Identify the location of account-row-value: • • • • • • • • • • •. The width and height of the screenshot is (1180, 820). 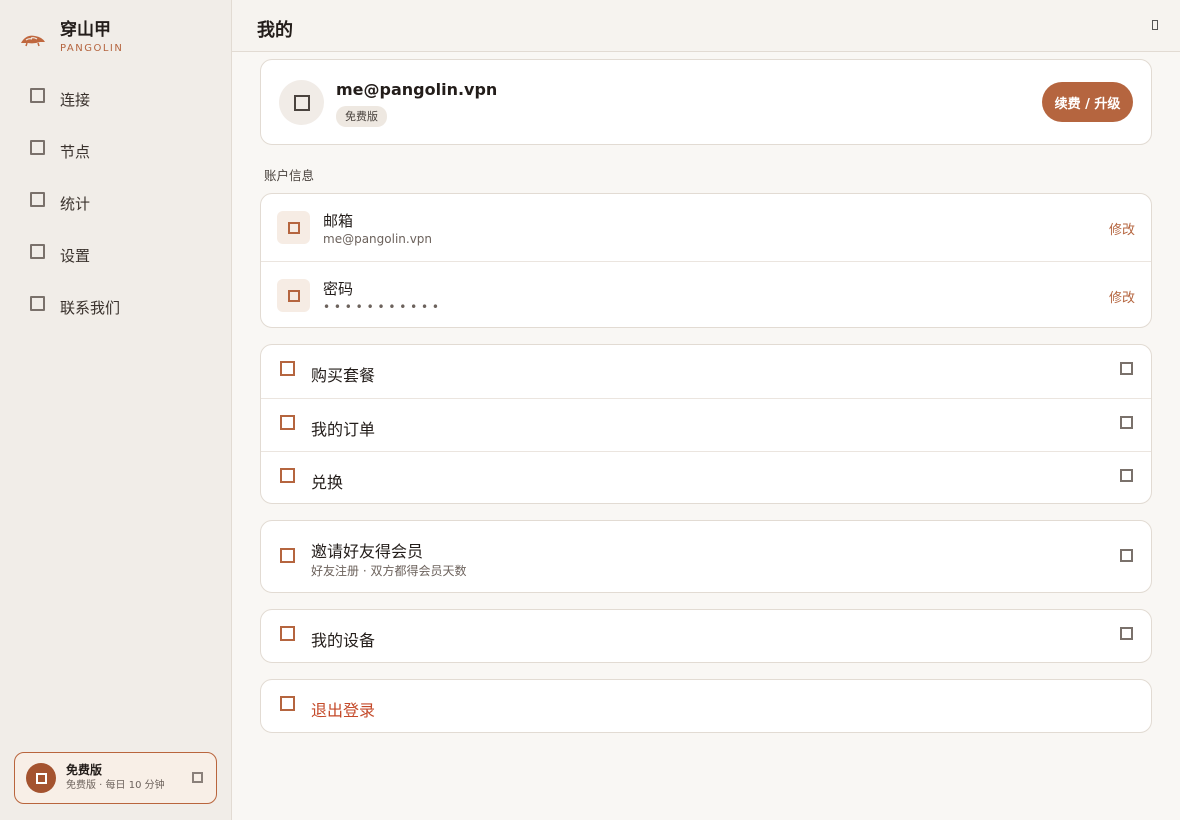
(381, 307).